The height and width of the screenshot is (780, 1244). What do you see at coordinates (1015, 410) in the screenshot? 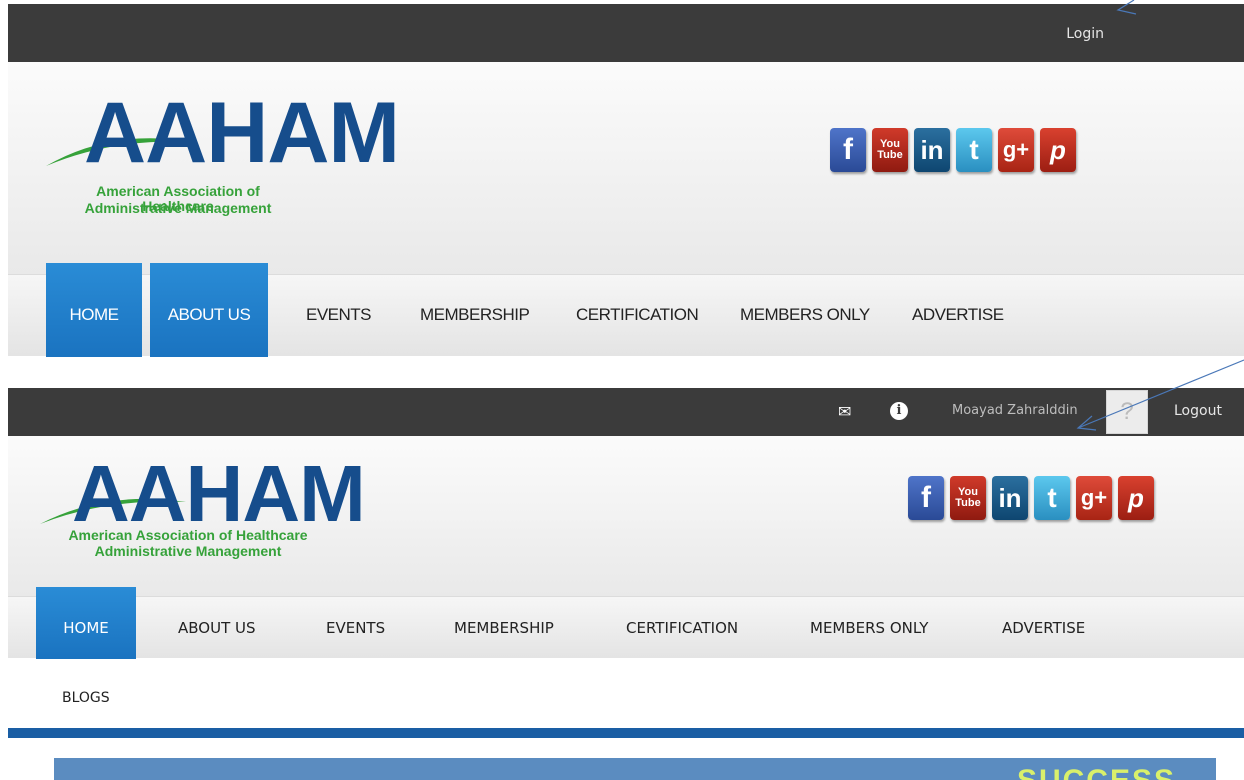
I see `user-name-link: Moayad Zahralddin` at bounding box center [1015, 410].